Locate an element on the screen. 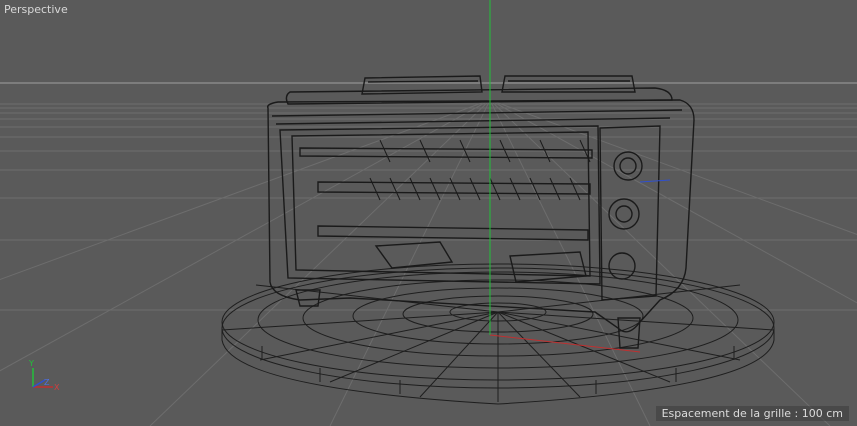 This screenshot has width=857, height=426. gizmo-x-label: X is located at coordinates (57, 387).